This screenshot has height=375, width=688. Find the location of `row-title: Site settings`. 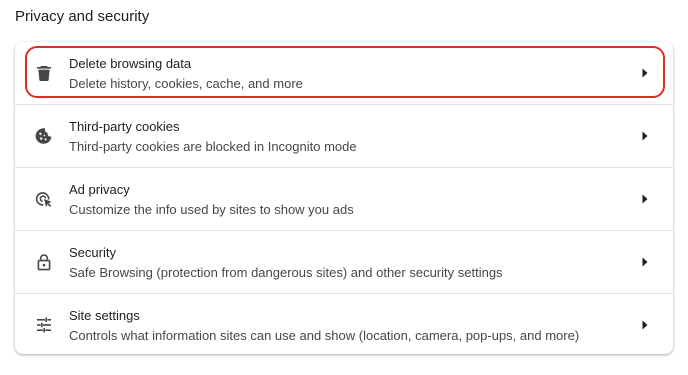

row-title: Site settings is located at coordinates (104, 315).